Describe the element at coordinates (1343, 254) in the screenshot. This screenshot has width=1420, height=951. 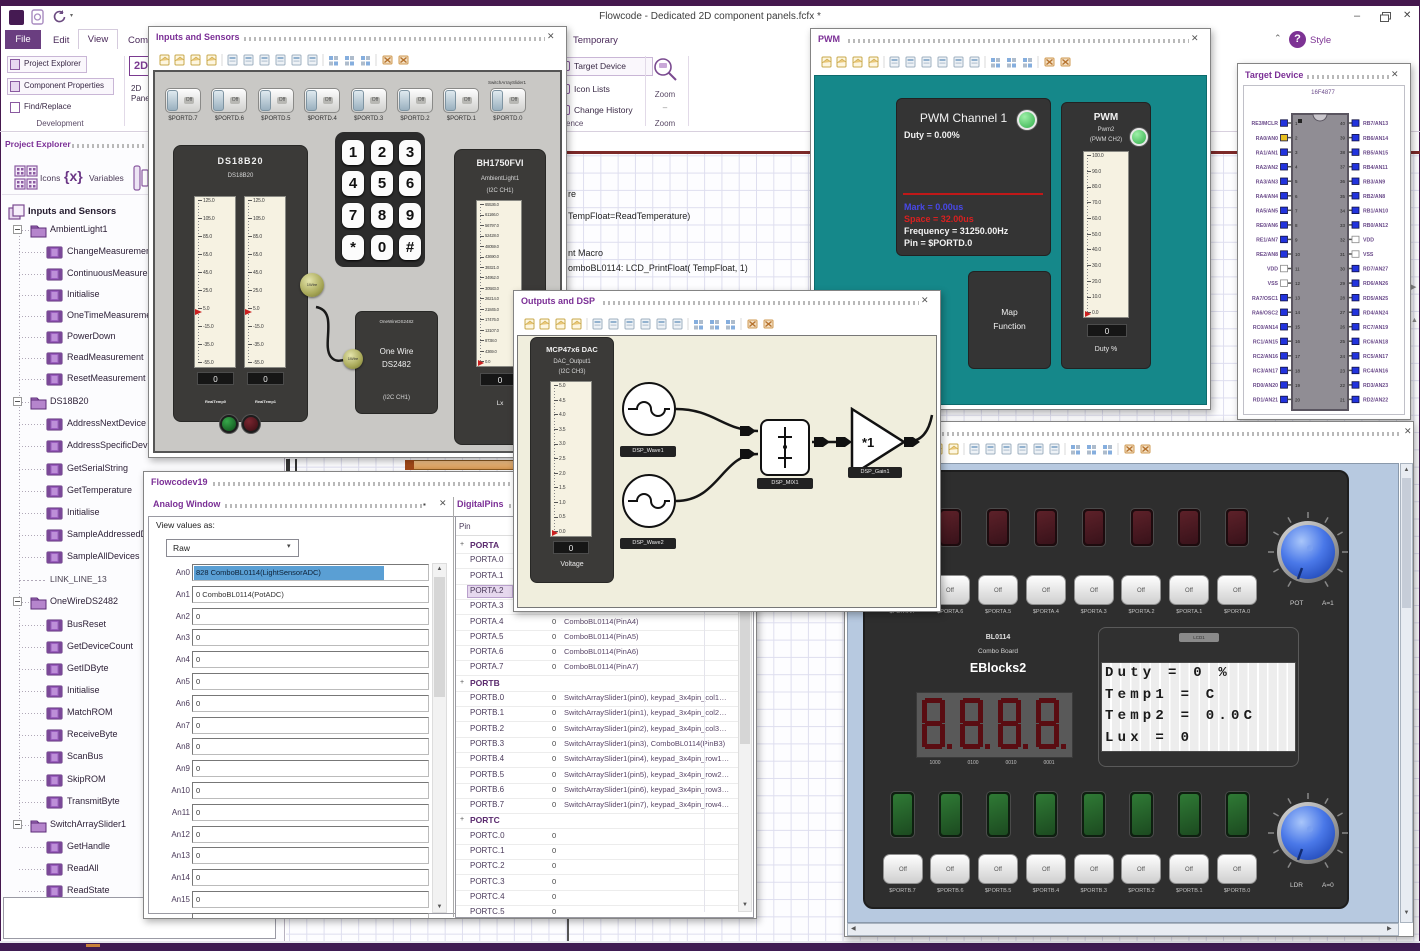
I see `svg-text: 31` at that location.